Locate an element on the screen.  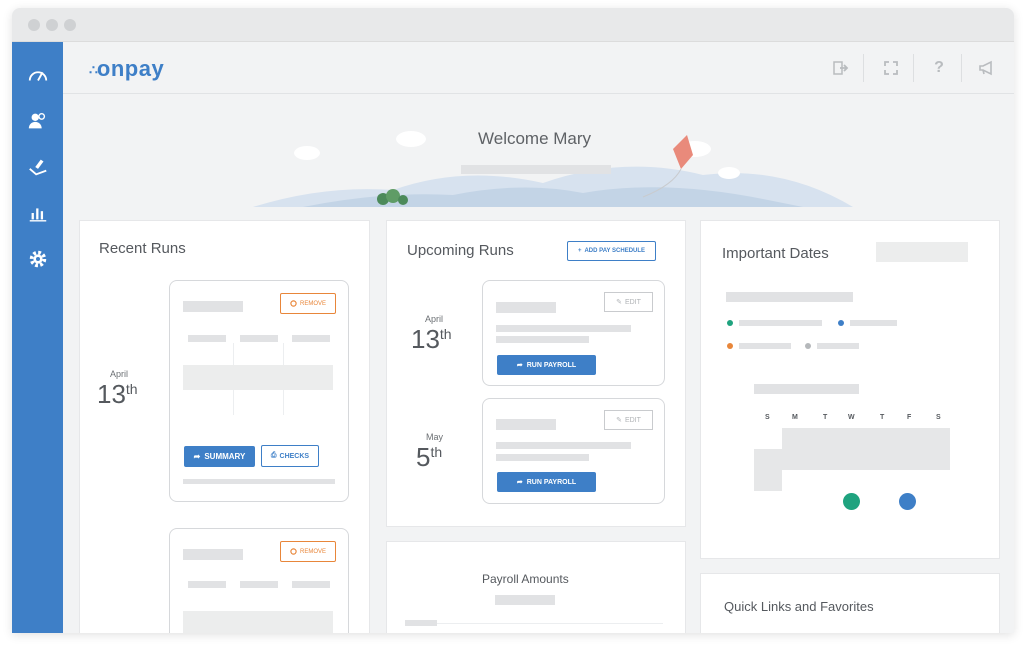
quick-links-card: Quick Links and Favorites is located at coordinates (850, 603).